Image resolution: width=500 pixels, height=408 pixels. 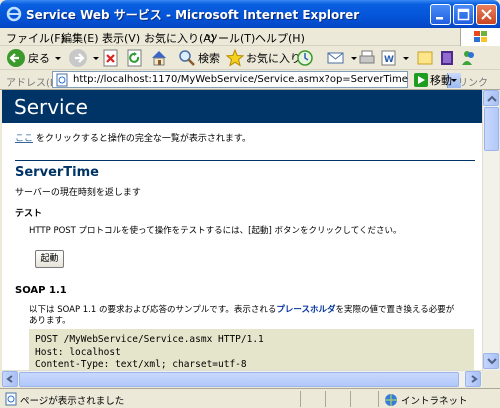 What do you see at coordinates (96, 58) in the screenshot?
I see `forward-dropdown-icon` at bounding box center [96, 58].